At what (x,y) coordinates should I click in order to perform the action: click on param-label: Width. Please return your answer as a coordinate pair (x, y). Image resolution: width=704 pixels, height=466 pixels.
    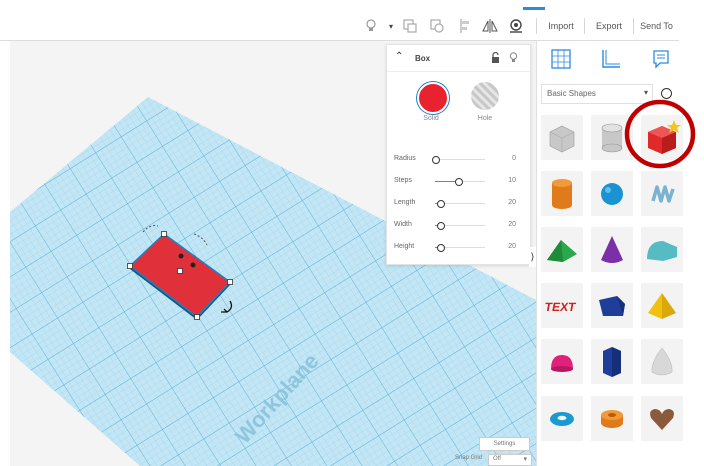
    Looking at the image, I should click on (403, 224).